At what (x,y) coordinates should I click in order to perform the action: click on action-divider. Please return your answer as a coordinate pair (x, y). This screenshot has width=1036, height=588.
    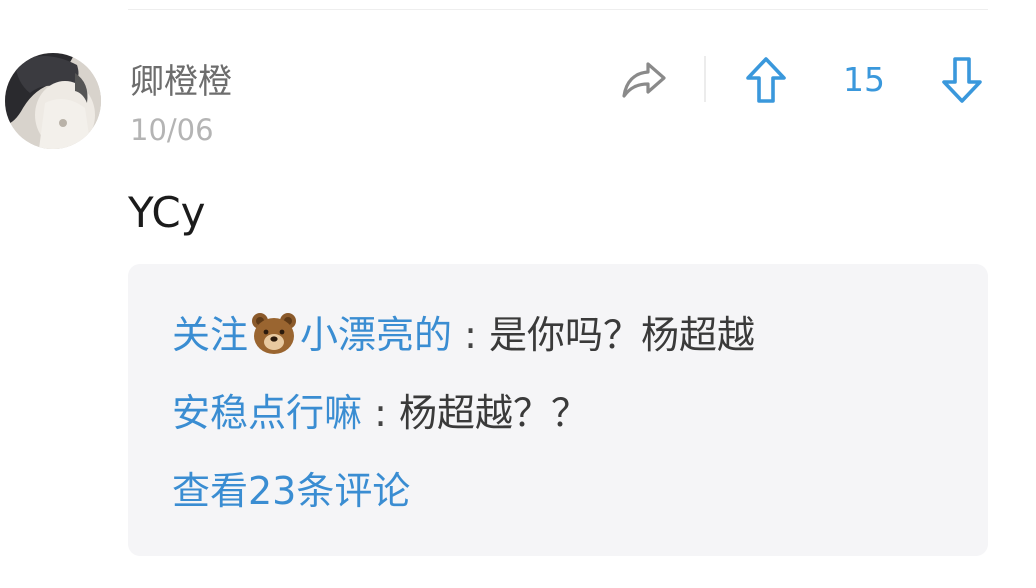
    Looking at the image, I should click on (705, 79).